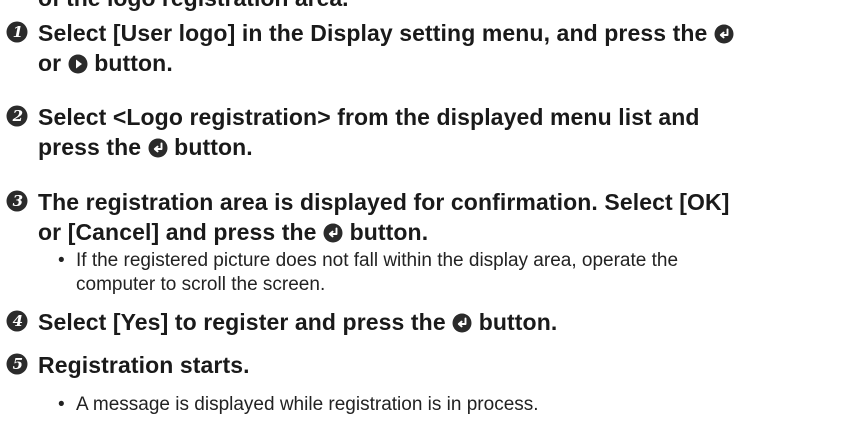 The image size is (854, 421). I want to click on step-2-line-2b: button., so click(213, 147).